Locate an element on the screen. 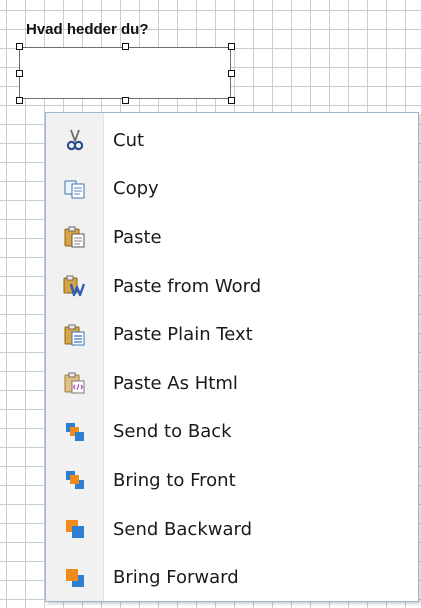  resize-handle-top-left is located at coordinates (19, 46).